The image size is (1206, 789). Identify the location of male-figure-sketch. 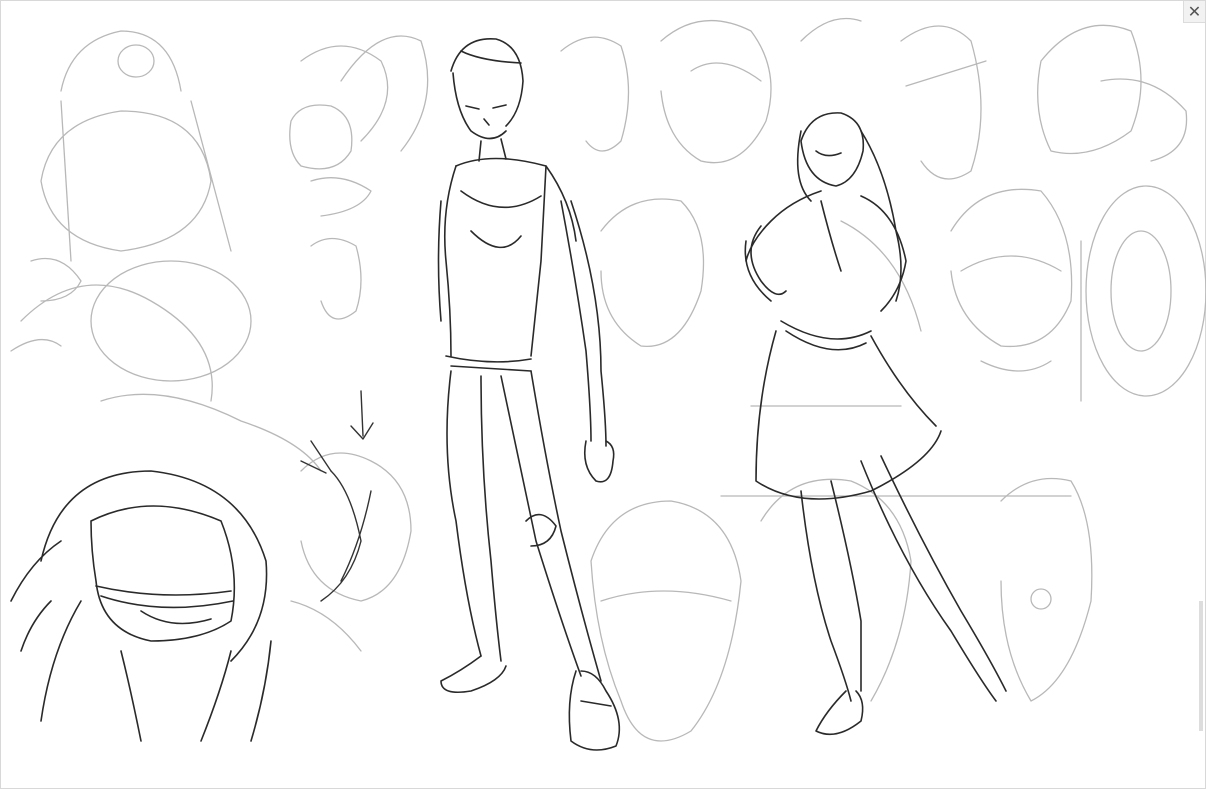
(529, 394).